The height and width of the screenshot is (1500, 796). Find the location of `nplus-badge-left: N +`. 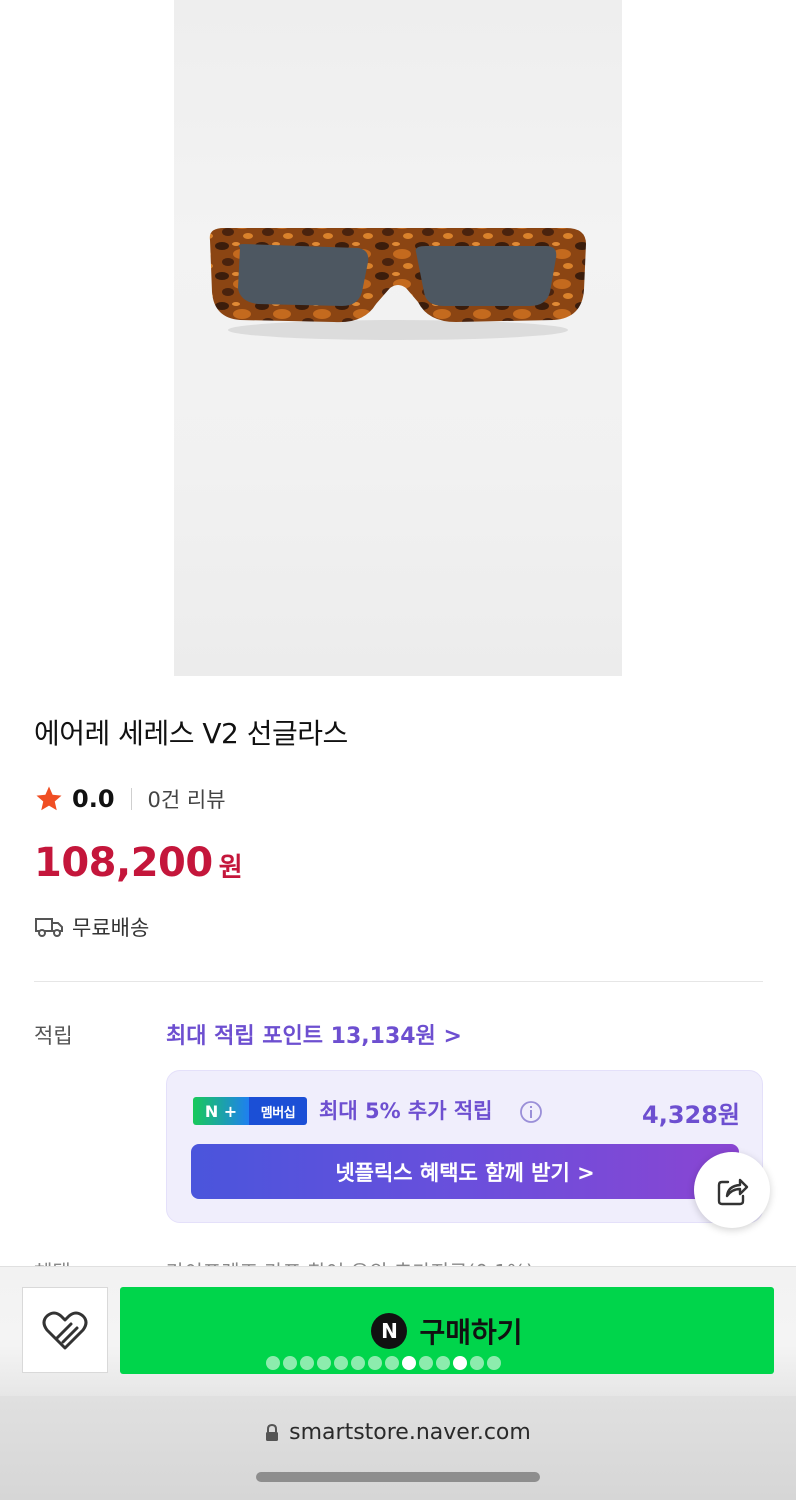

nplus-badge-left: N + is located at coordinates (221, 1111).